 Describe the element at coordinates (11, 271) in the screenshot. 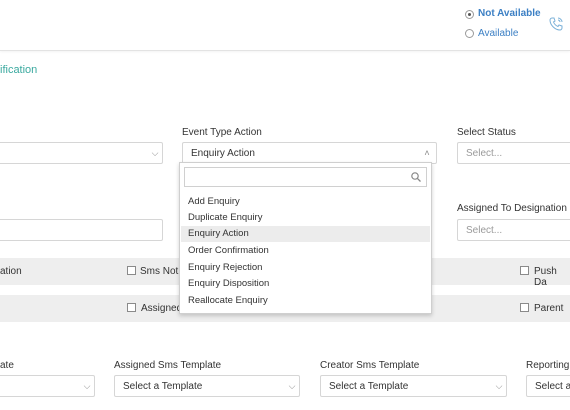

I see `band1-left-label: ation` at that location.